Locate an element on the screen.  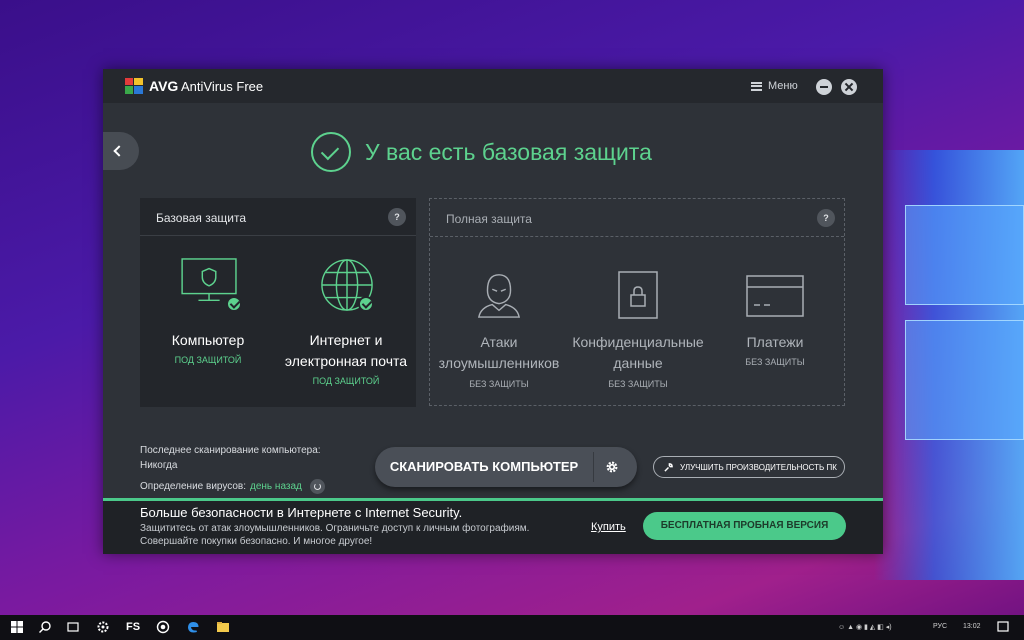
settings-gear-icon is located at coordinates (103, 627).